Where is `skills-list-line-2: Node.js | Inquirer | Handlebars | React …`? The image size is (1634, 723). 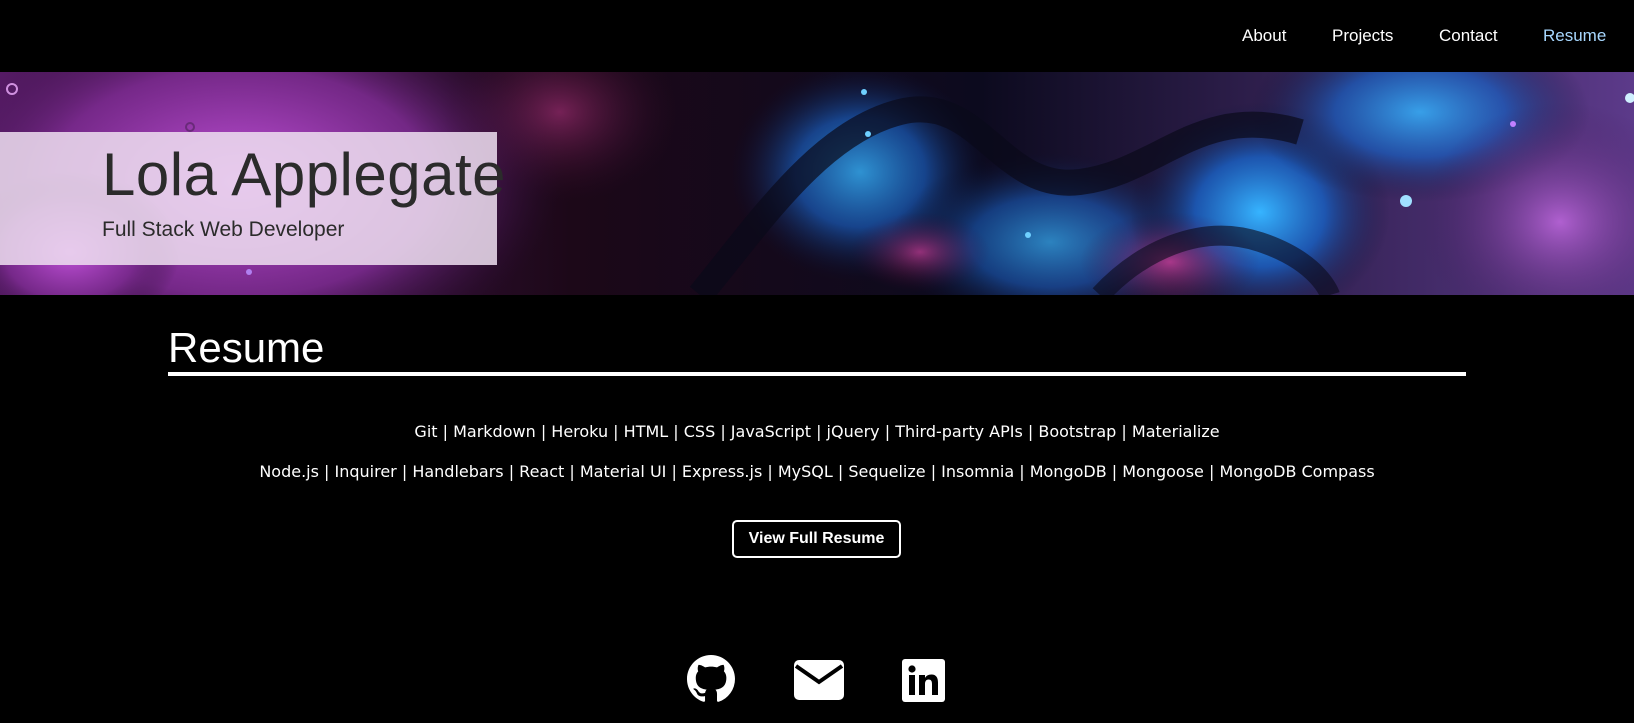 skills-list-line-2: Node.js | Inquirer | Handlebars | React … is located at coordinates (817, 471).